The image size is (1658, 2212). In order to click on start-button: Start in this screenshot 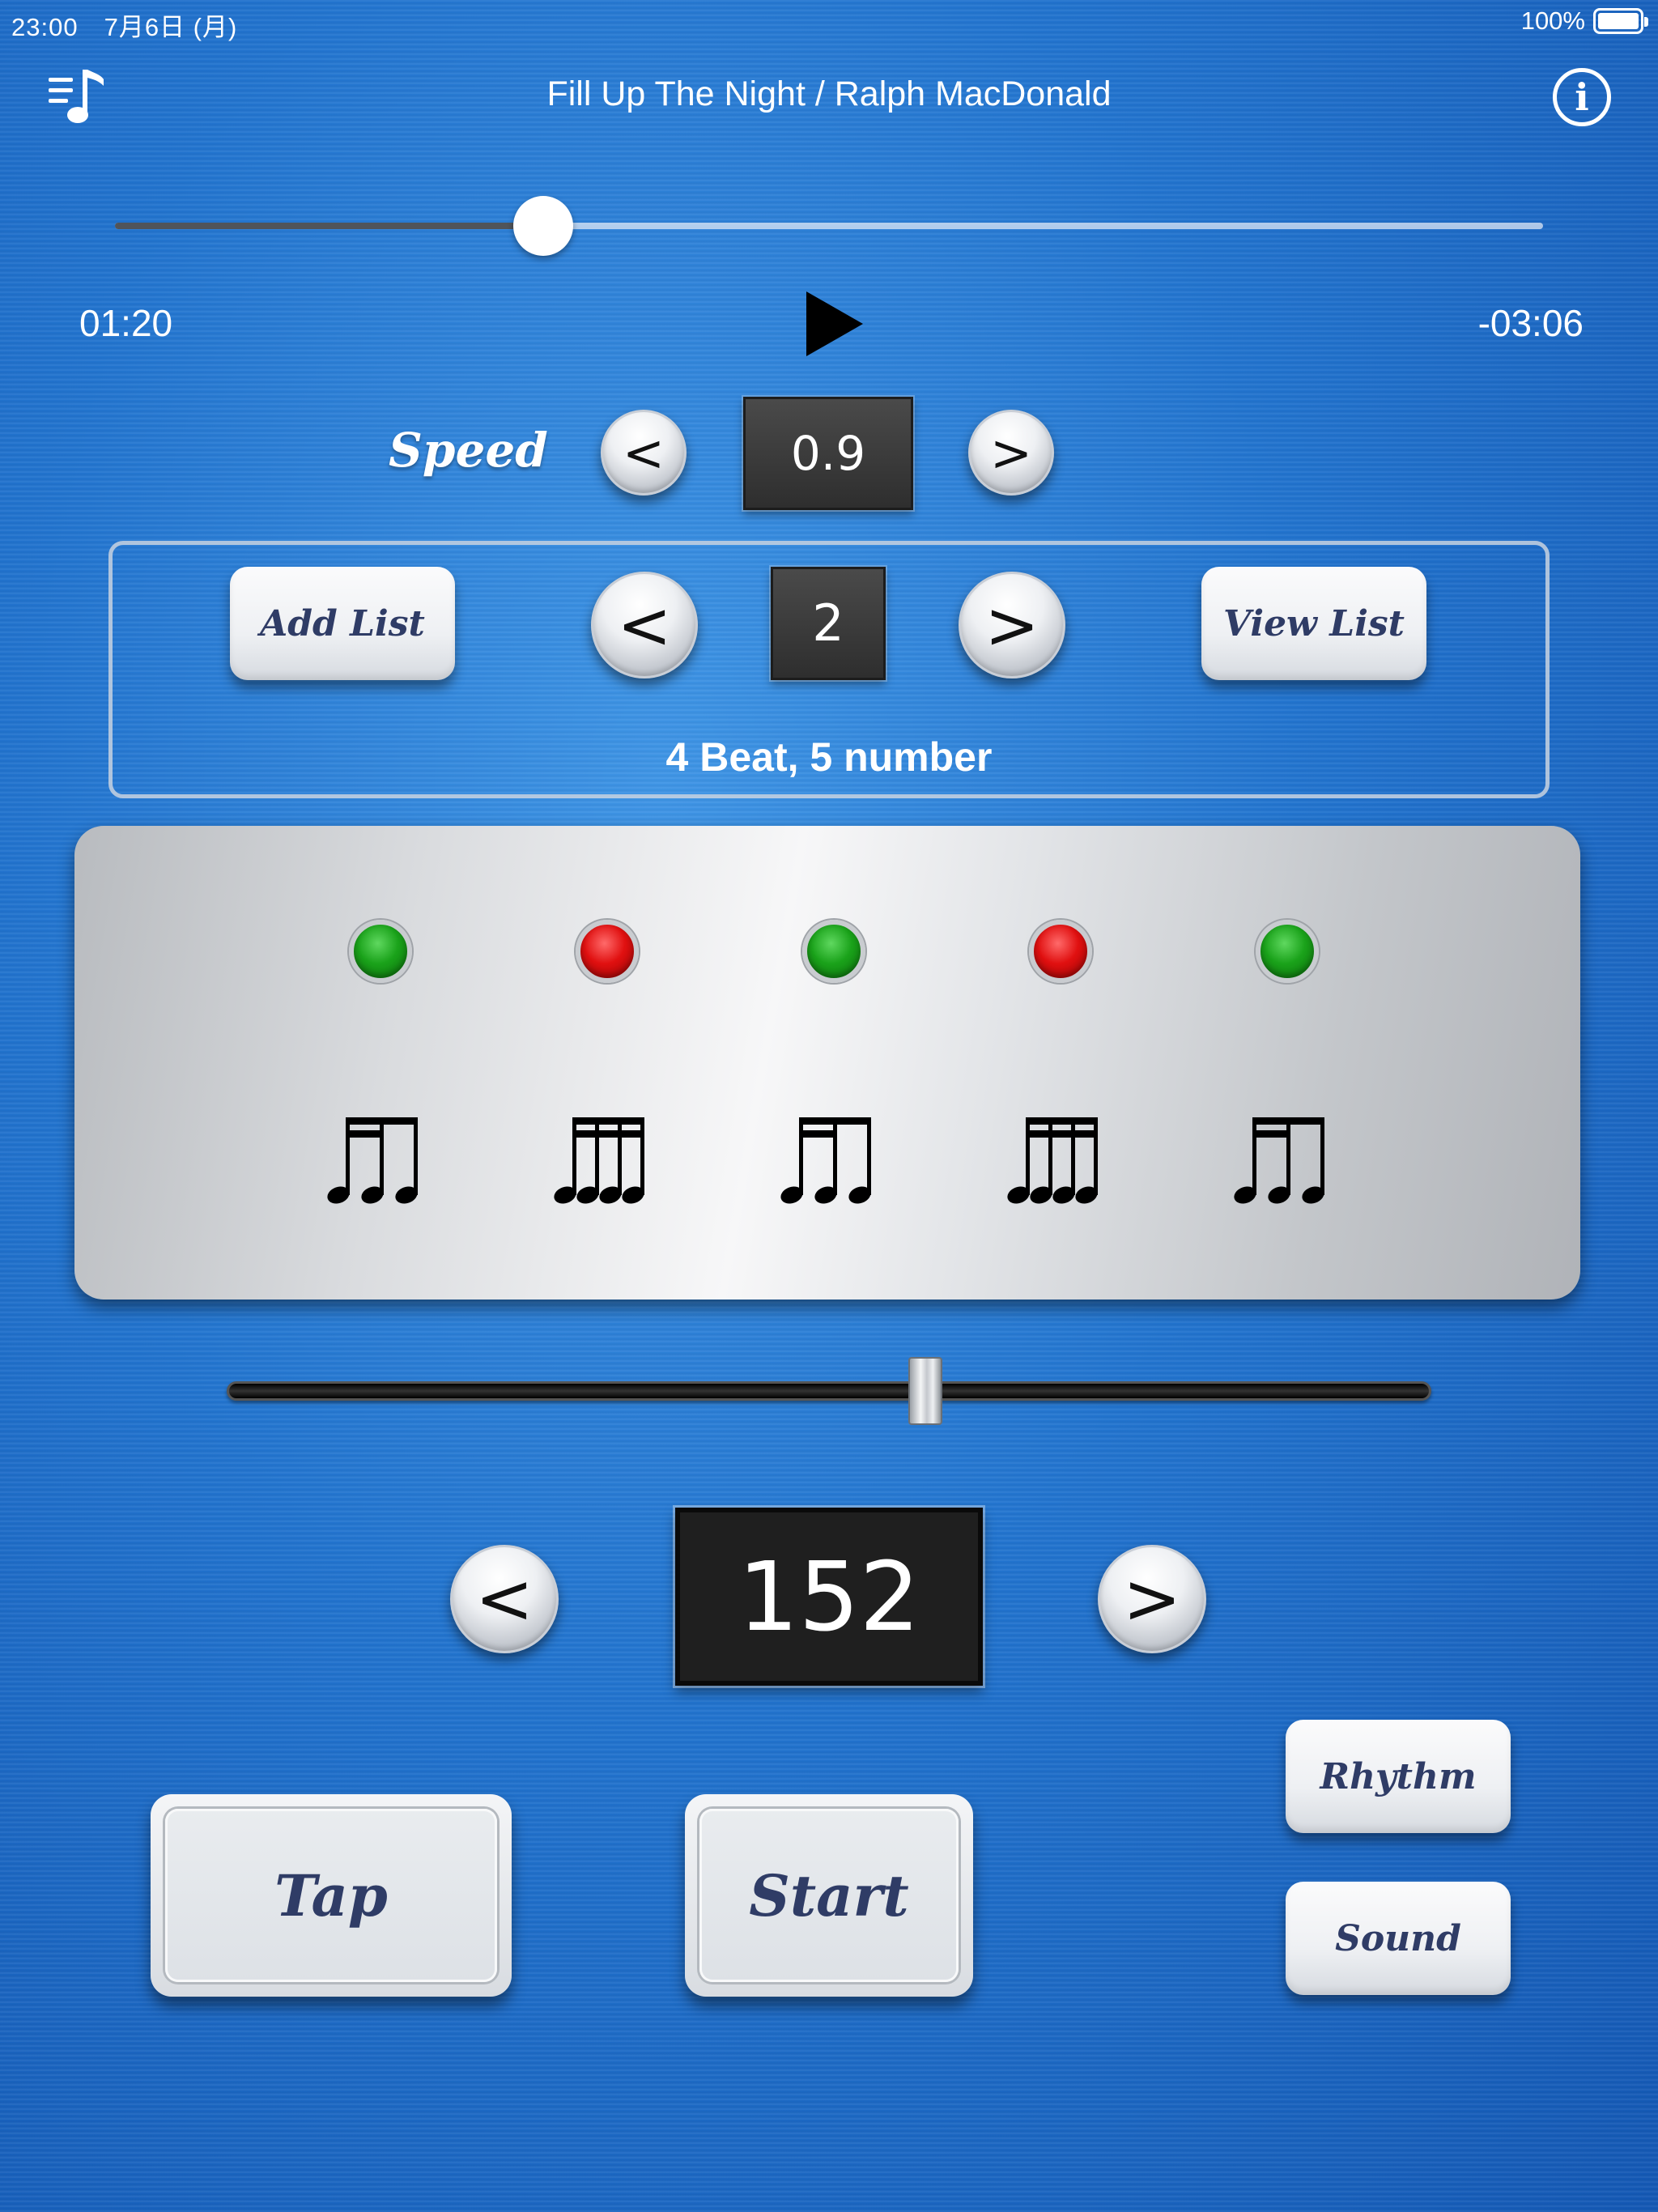, I will do `click(829, 1896)`.